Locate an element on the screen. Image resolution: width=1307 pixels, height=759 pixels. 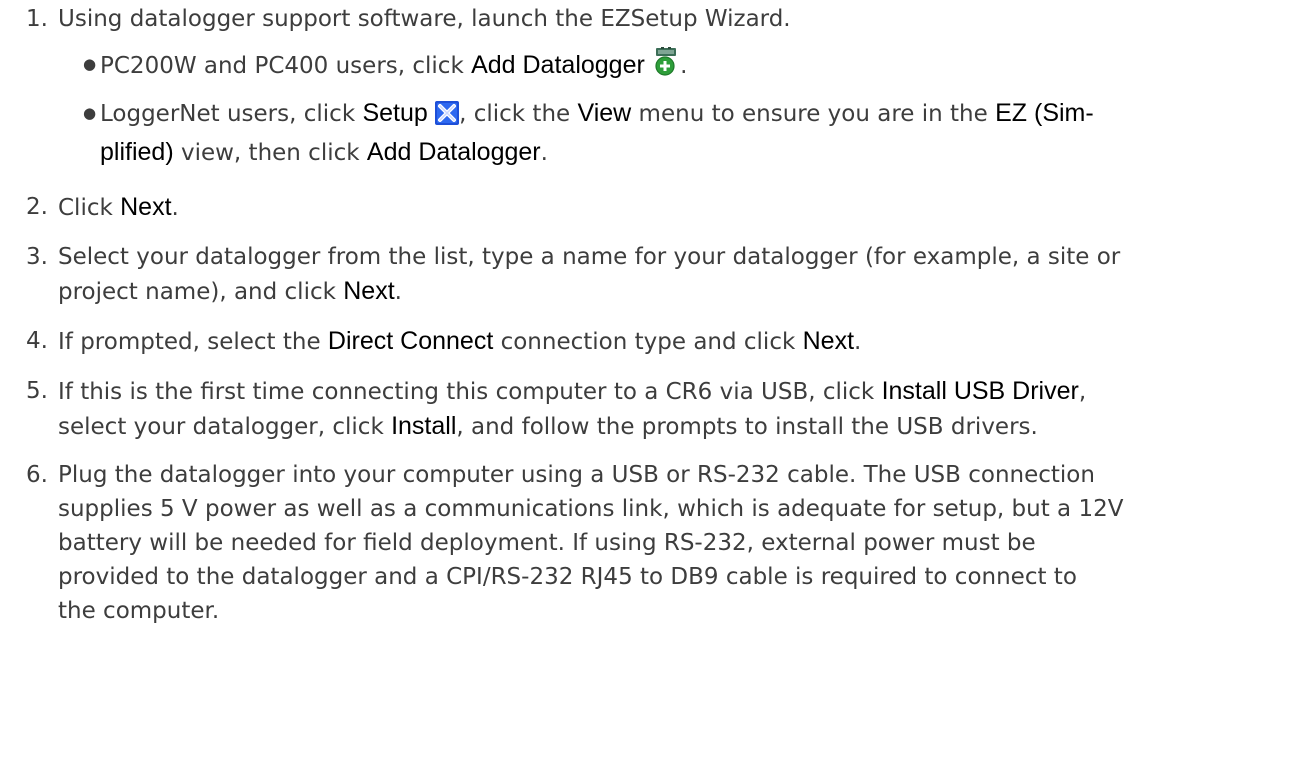
setup-icon is located at coordinates (447, 118).